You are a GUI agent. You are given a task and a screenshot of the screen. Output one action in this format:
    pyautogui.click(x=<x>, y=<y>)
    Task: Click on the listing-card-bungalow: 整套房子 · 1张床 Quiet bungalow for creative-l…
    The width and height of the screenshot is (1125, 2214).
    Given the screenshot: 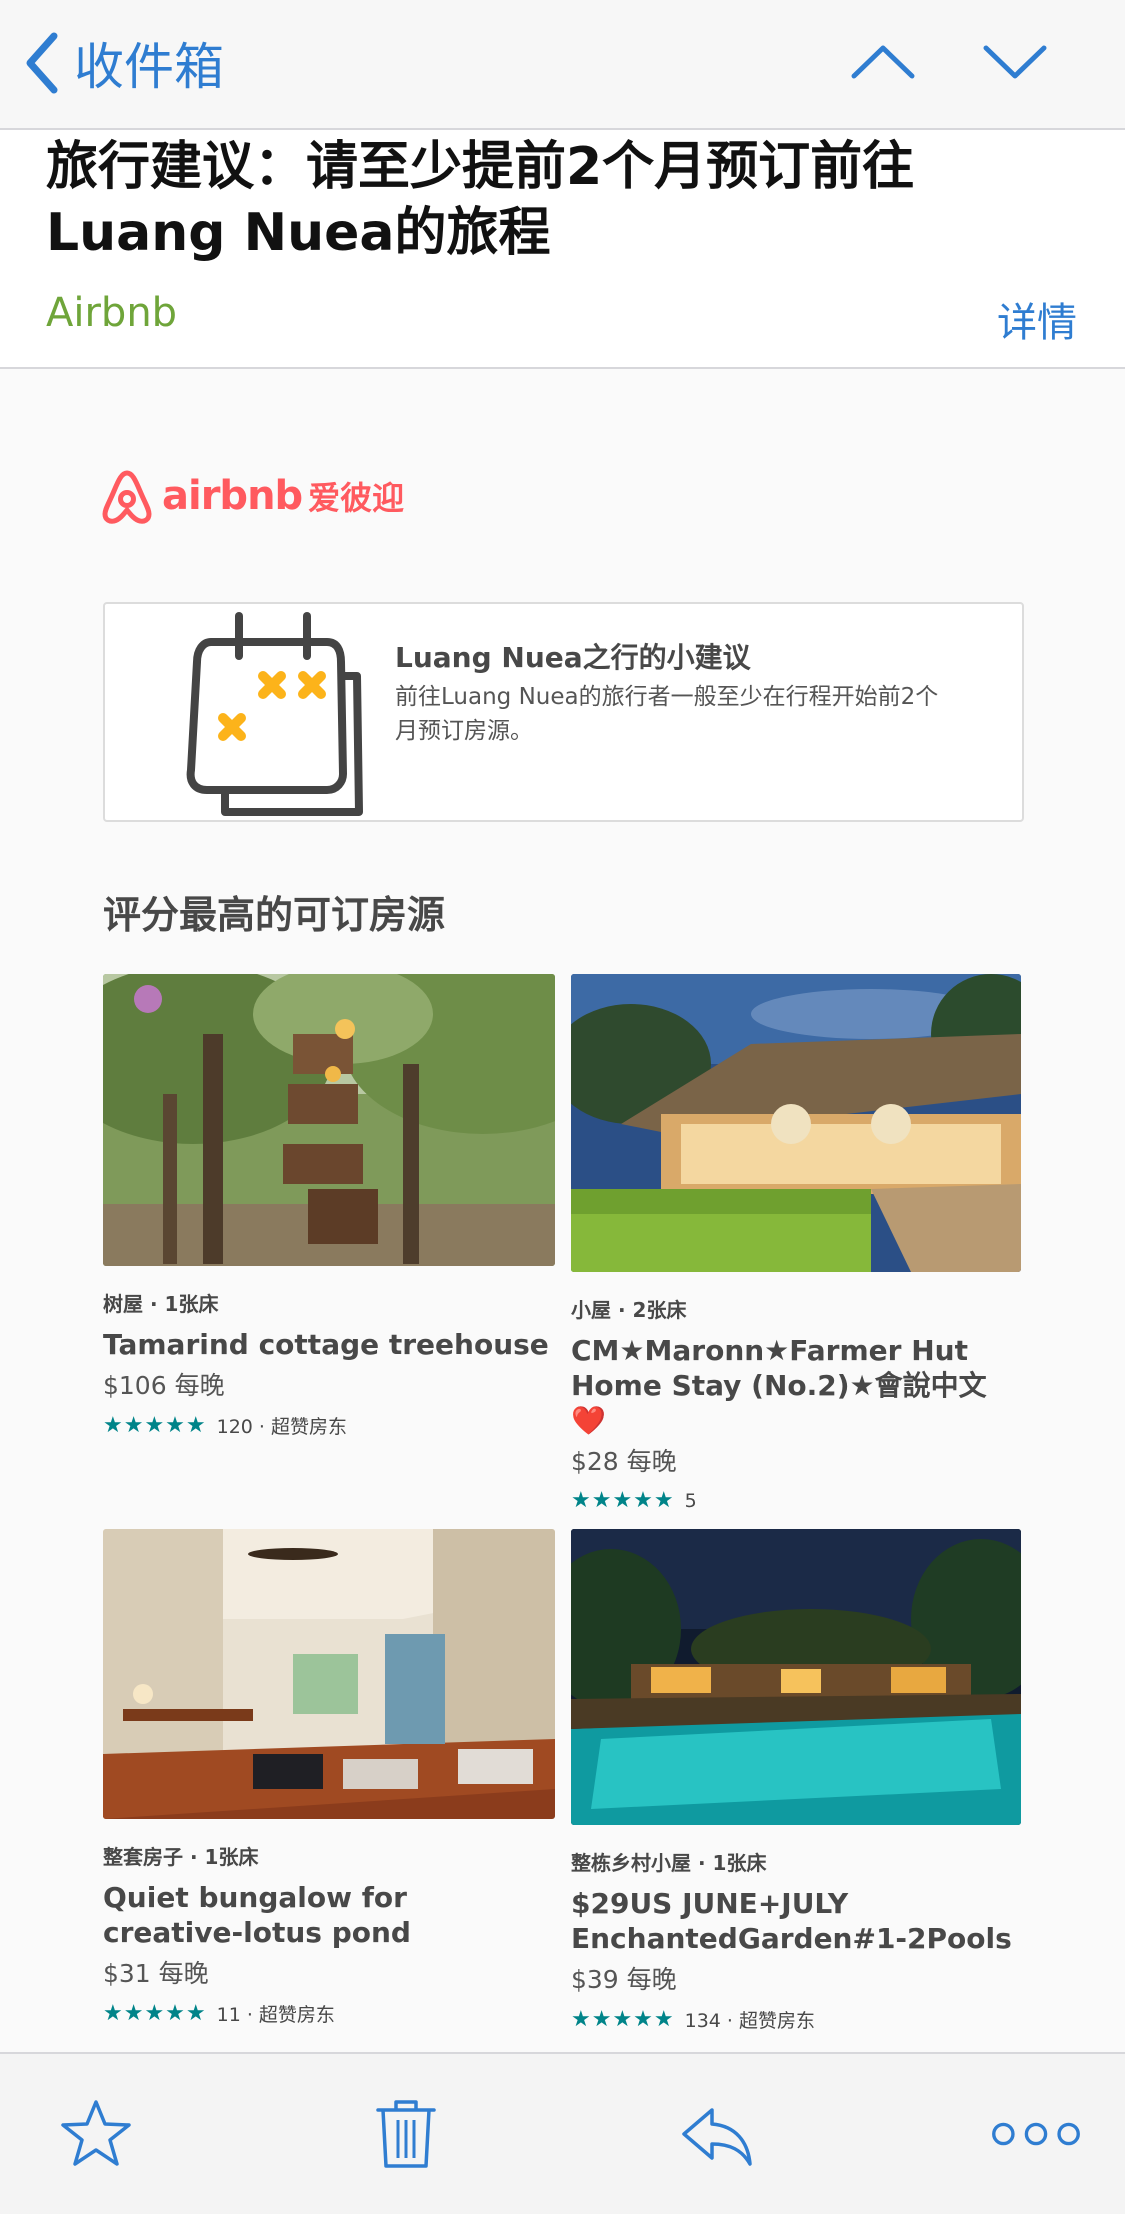 What is the action you would take?
    pyautogui.click(x=329, y=1778)
    